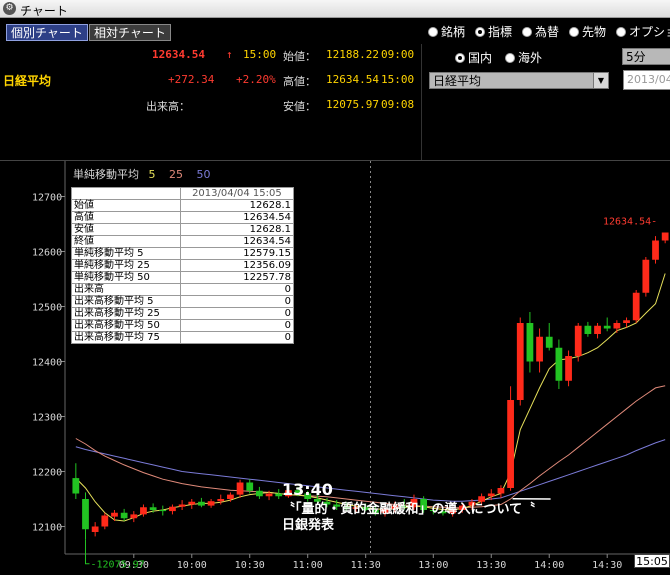  I want to click on table-row: 単純移動平均 50 12257.78, so click(183, 277).